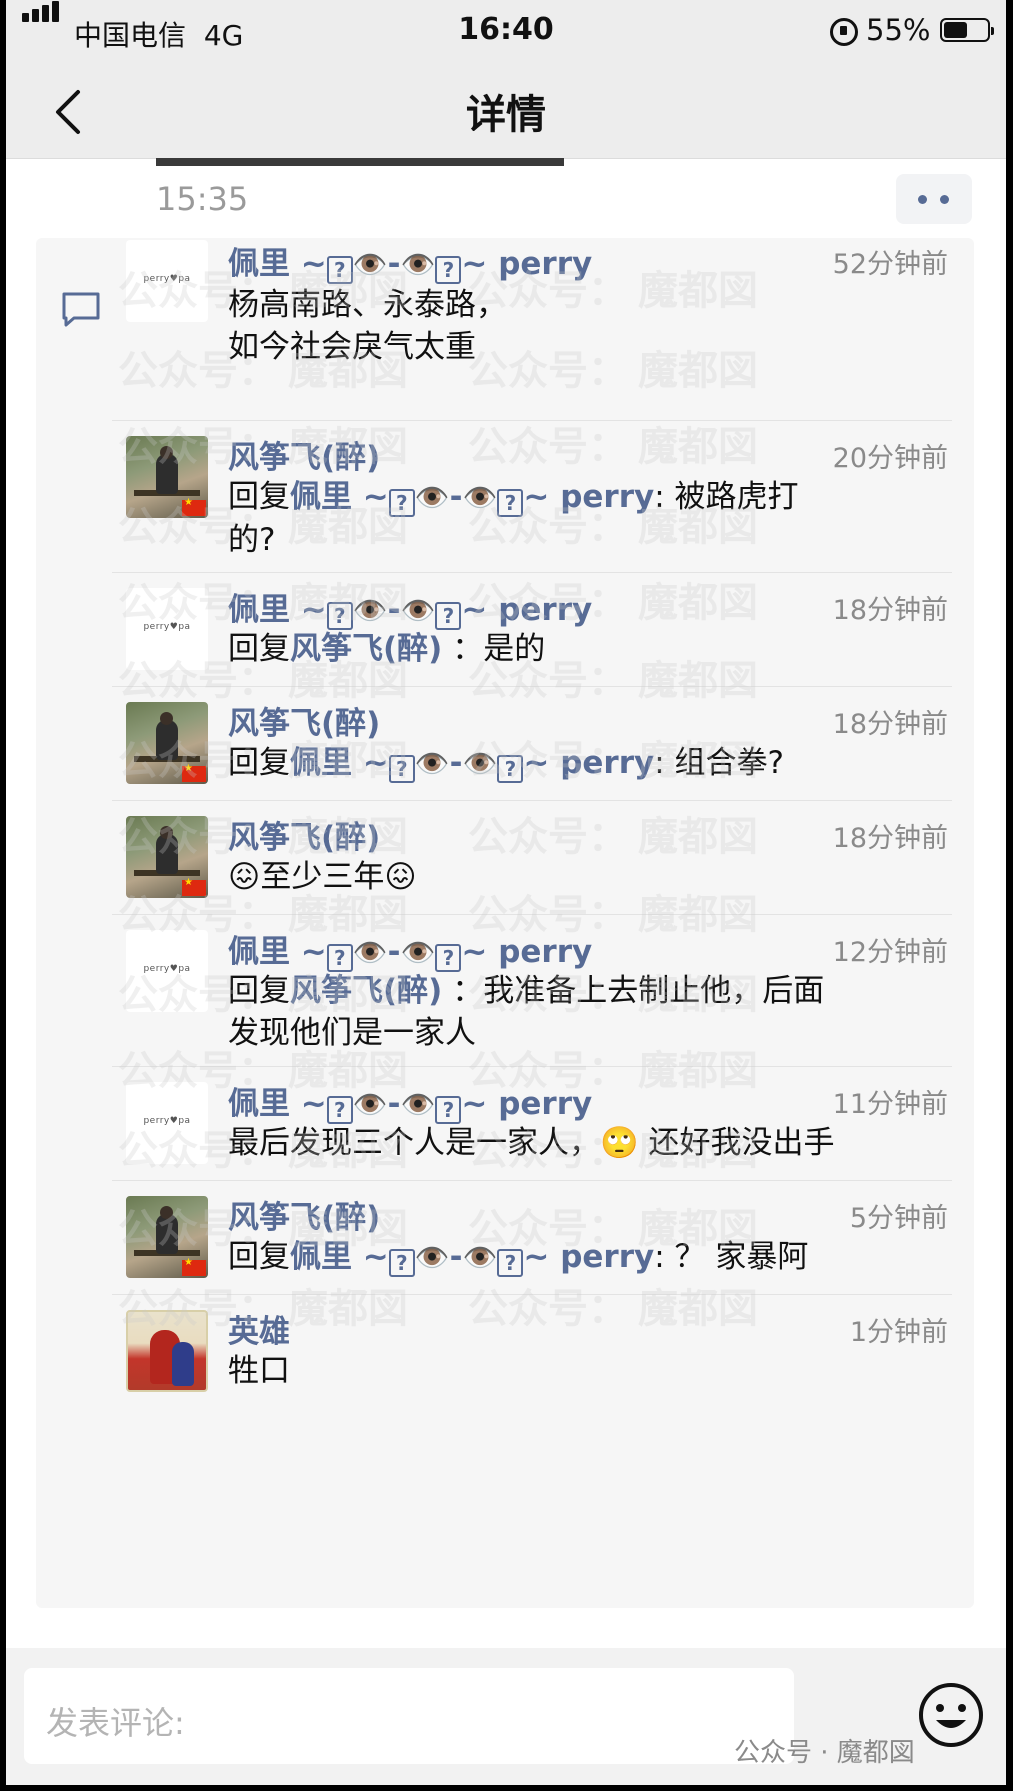 The height and width of the screenshot is (1791, 1013). Describe the element at coordinates (934, 199) in the screenshot. I see `more-button` at that location.